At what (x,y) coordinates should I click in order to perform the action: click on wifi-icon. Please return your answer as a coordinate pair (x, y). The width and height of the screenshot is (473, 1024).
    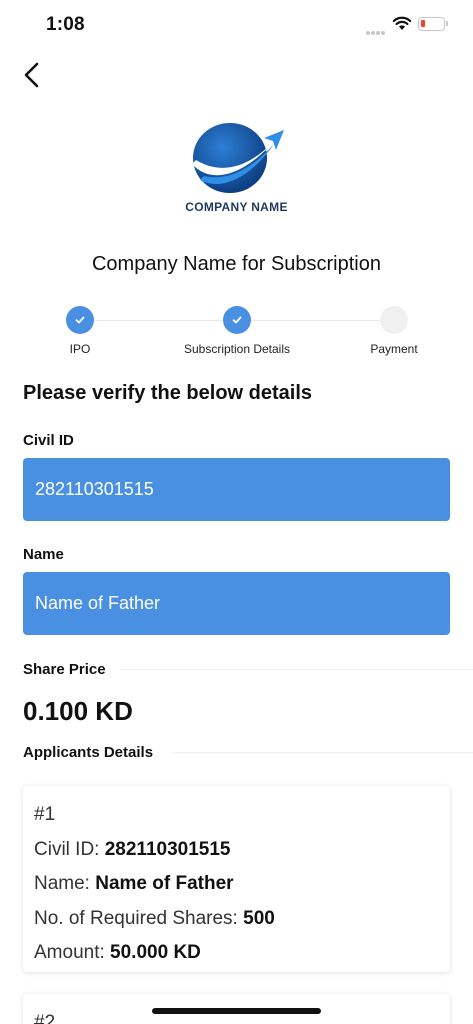
    Looking at the image, I should click on (402, 23).